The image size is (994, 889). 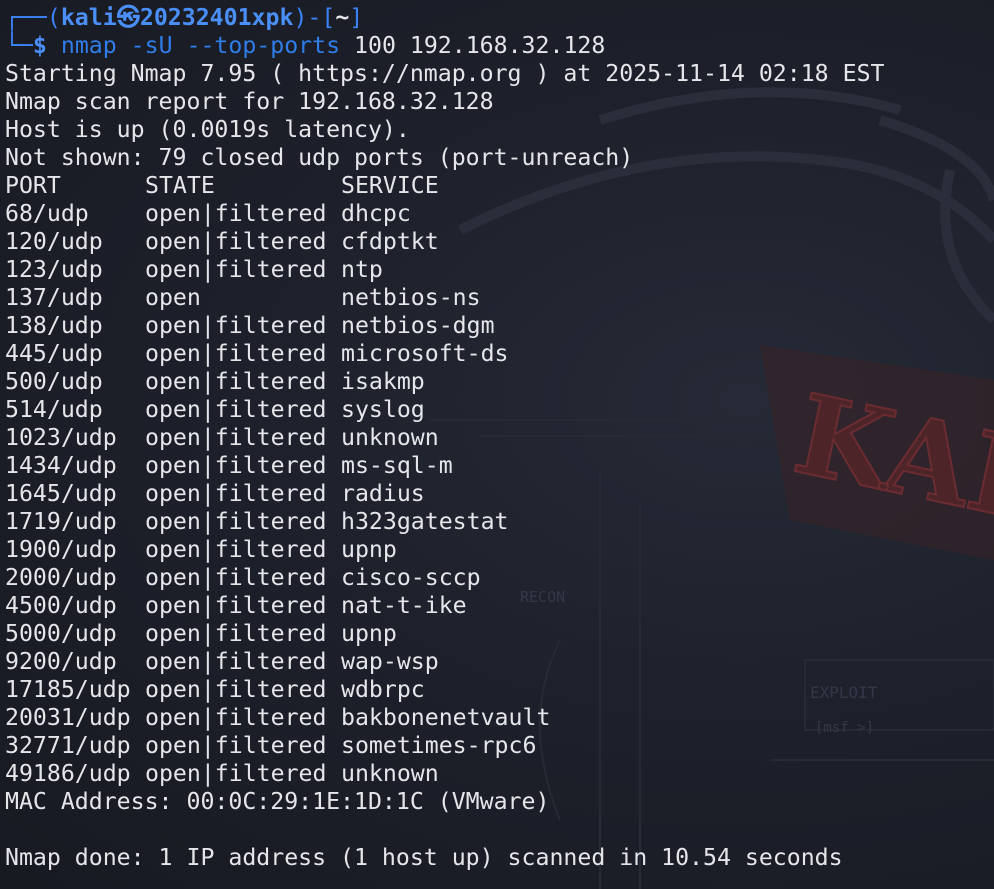 I want to click on table-row: 1434/udp open|filtered ms-sql-m, so click(x=499, y=466).